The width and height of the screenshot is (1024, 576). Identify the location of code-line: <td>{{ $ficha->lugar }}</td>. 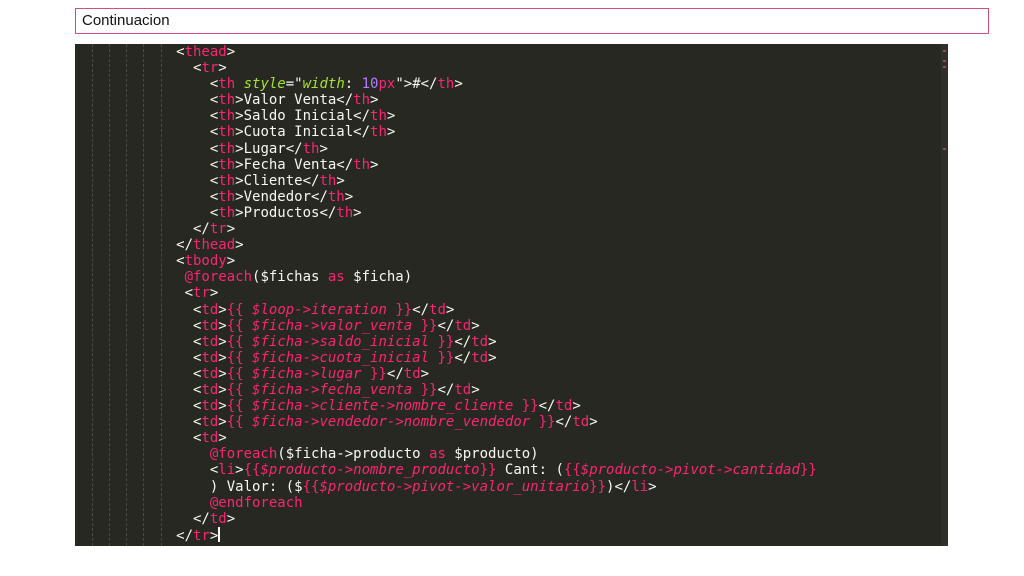
(446, 374).